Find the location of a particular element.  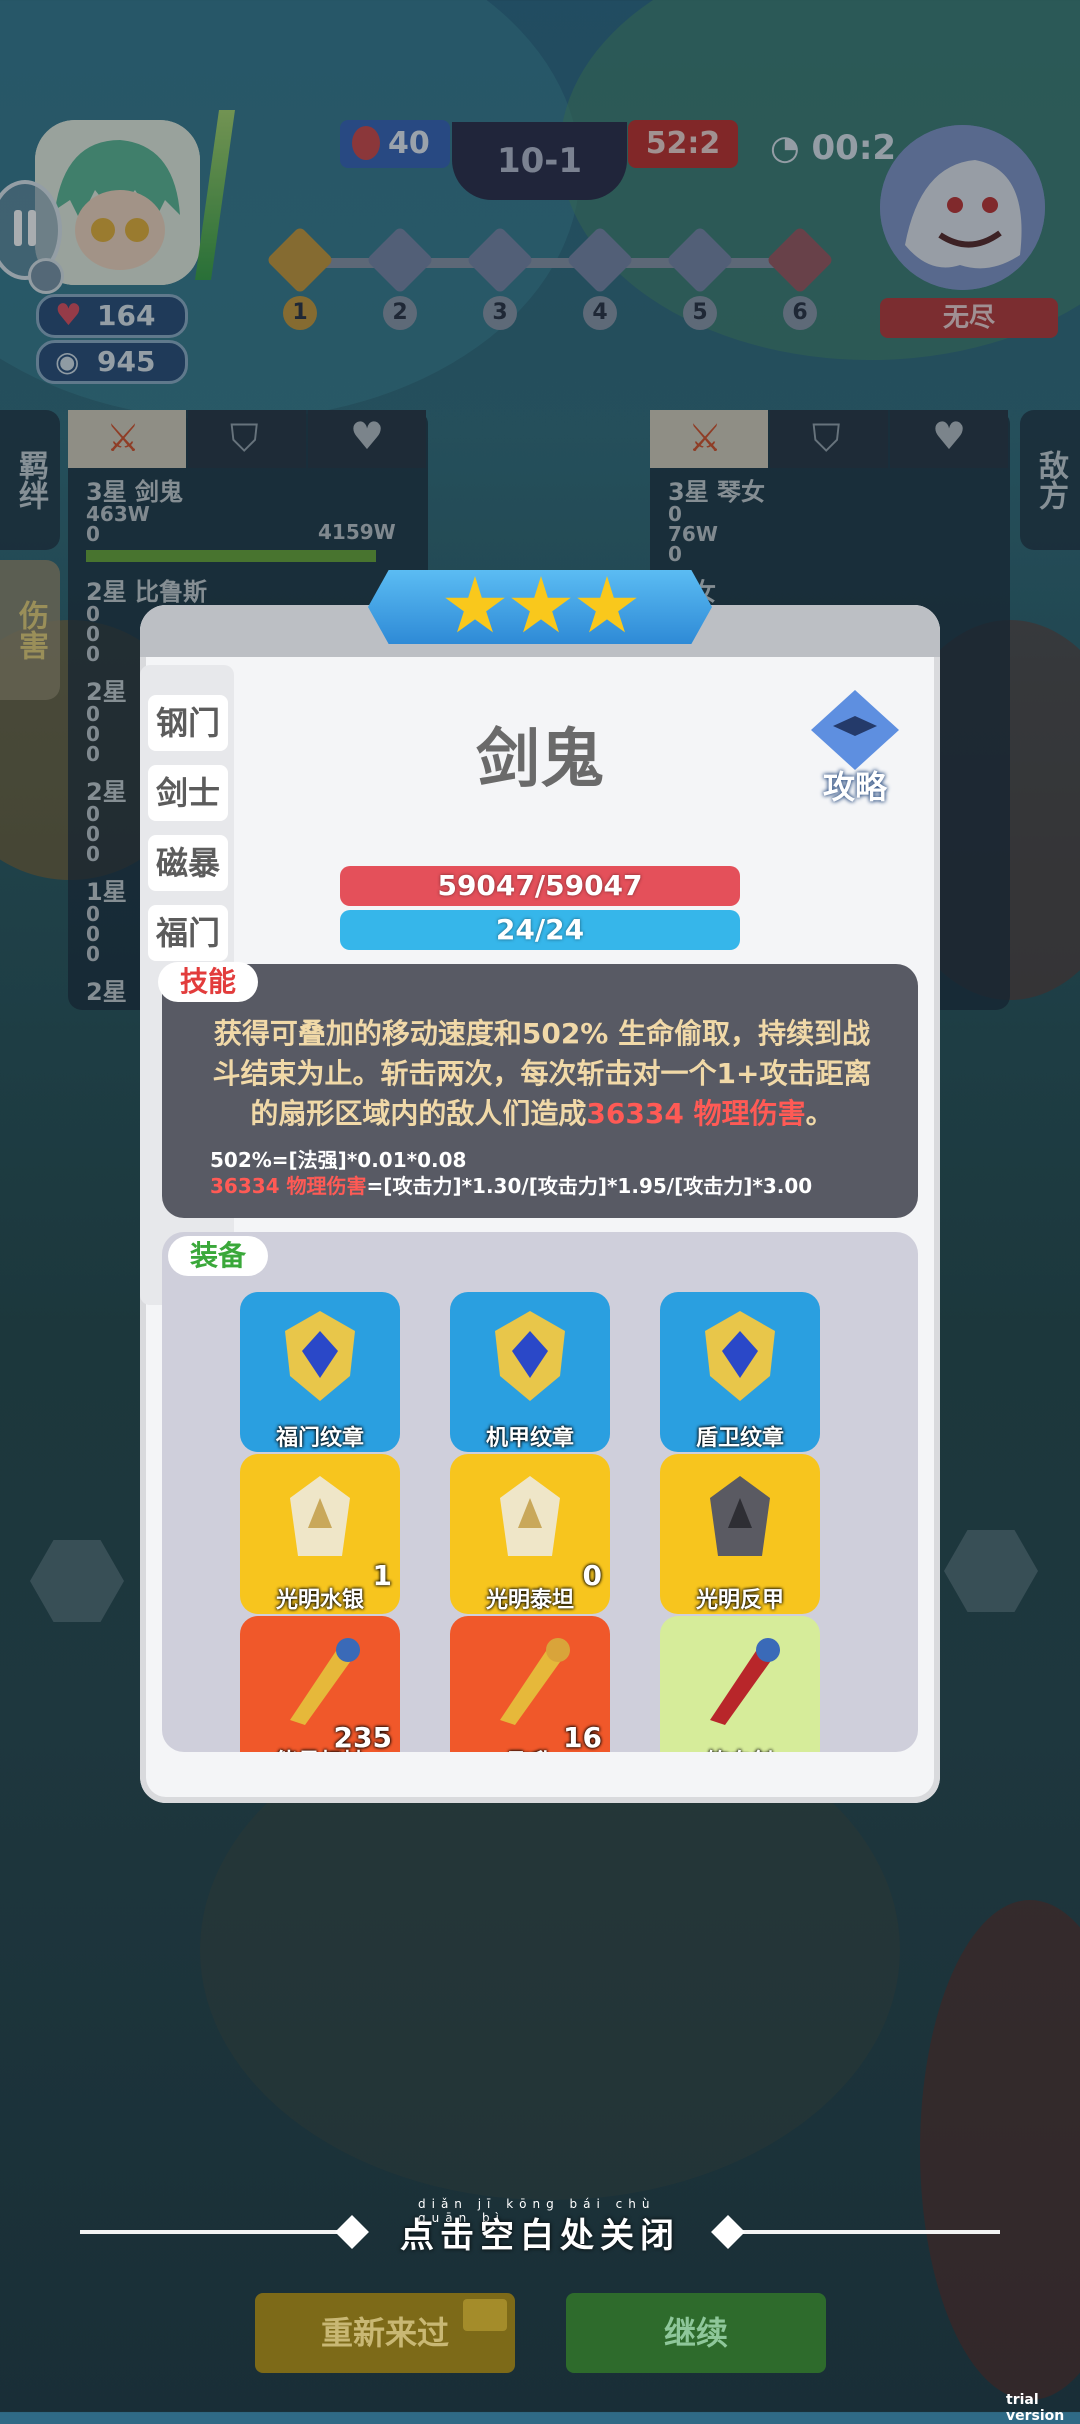

hero-name: 剑鬼 is located at coordinates (540, 760).